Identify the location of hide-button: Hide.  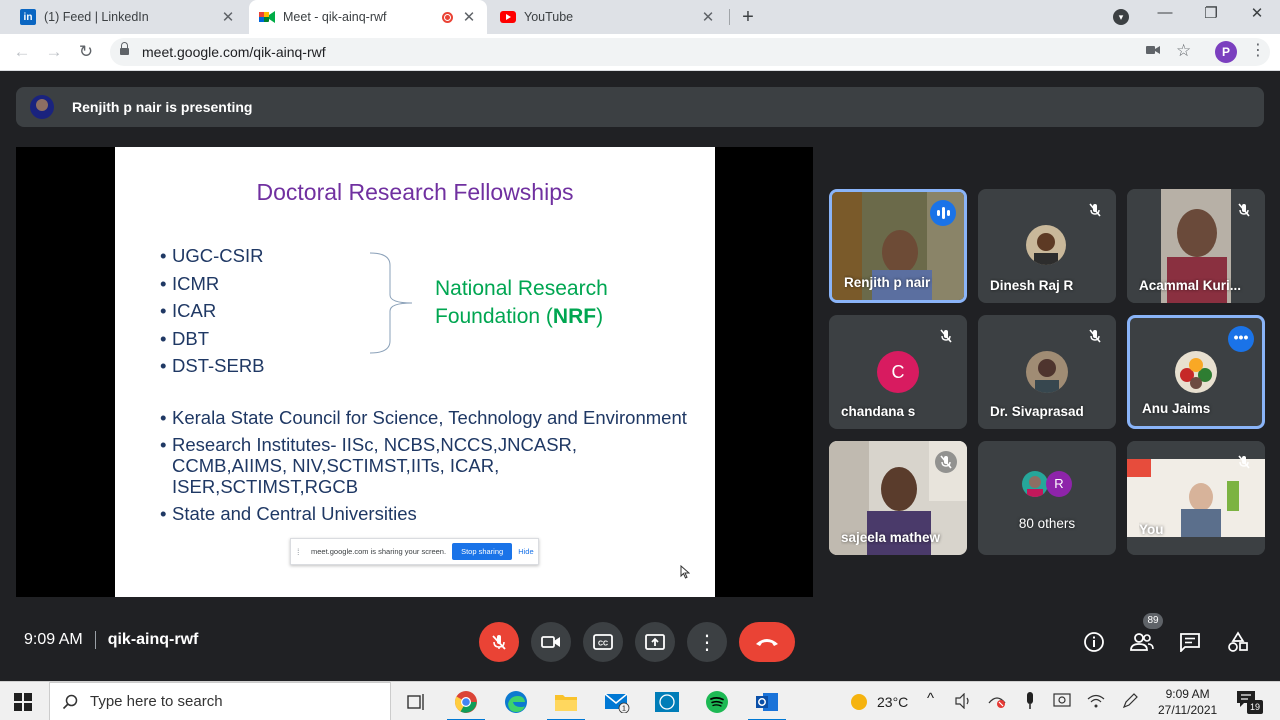
(525, 551).